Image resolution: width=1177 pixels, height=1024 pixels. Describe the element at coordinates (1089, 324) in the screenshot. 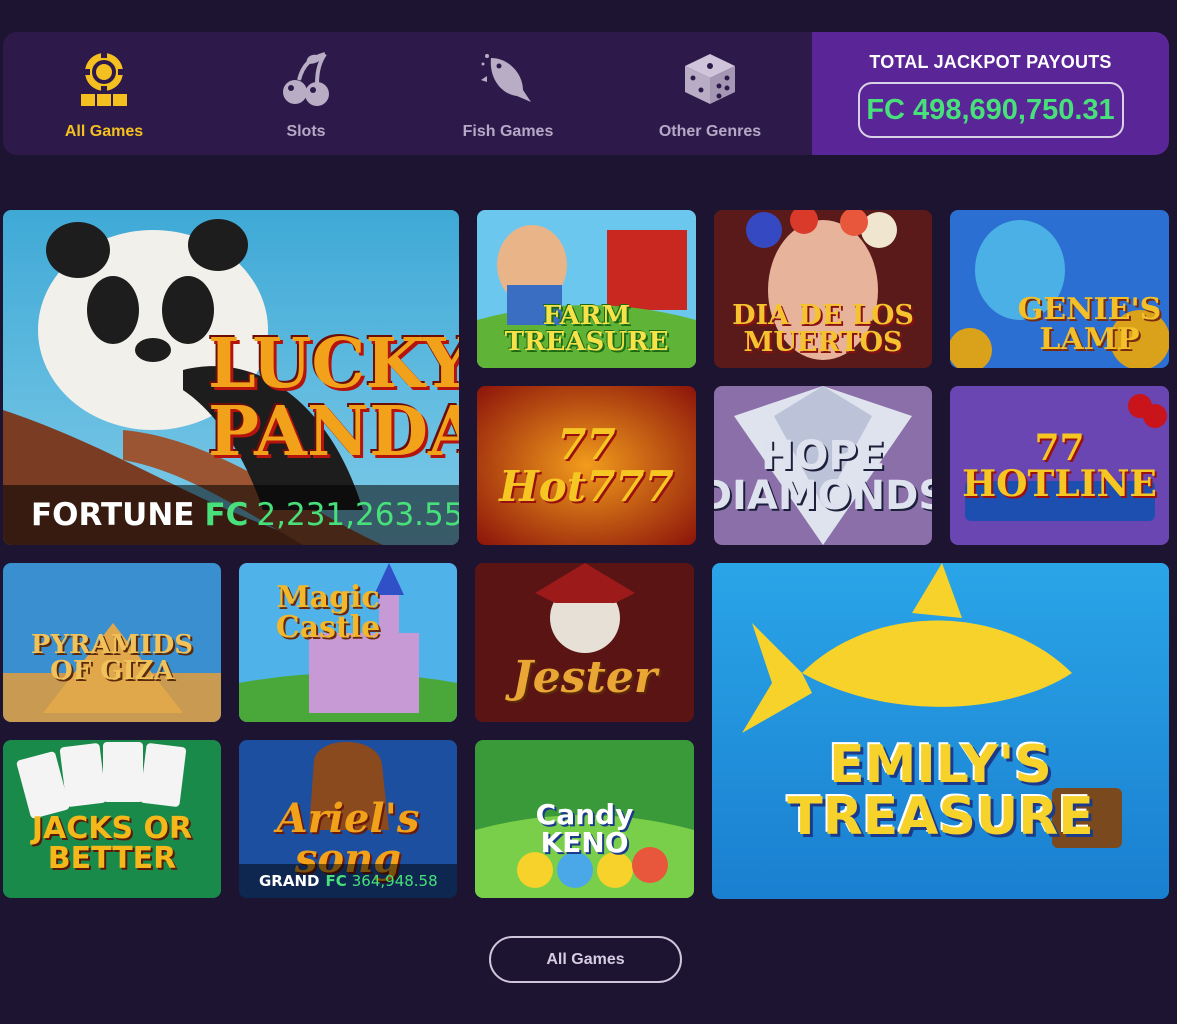

I see `game-title: GENIE'S LAMP` at that location.